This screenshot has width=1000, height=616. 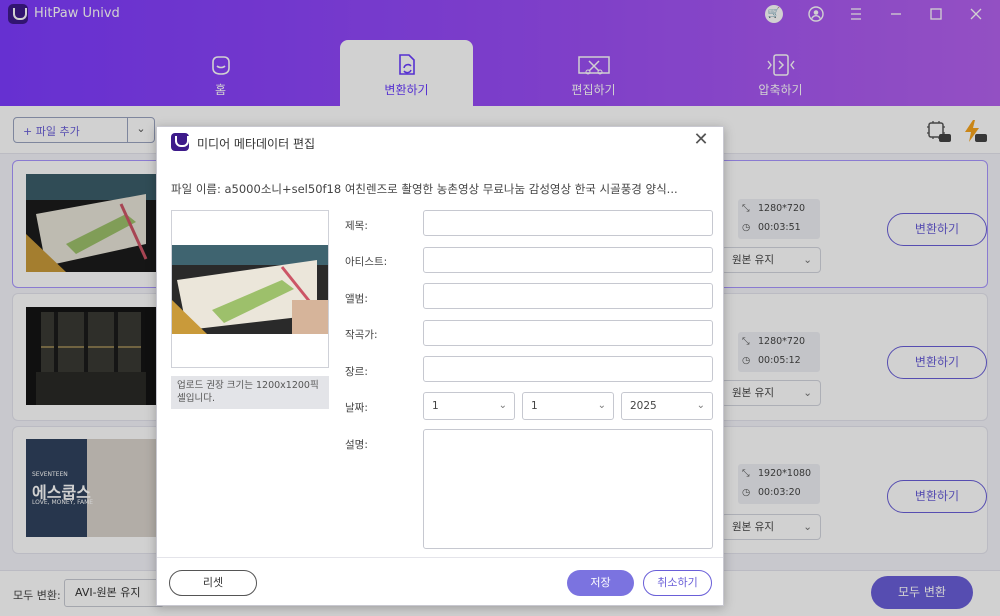 I want to click on dialog-title: 미디어 메타데이터 편집, so click(x=256, y=144).